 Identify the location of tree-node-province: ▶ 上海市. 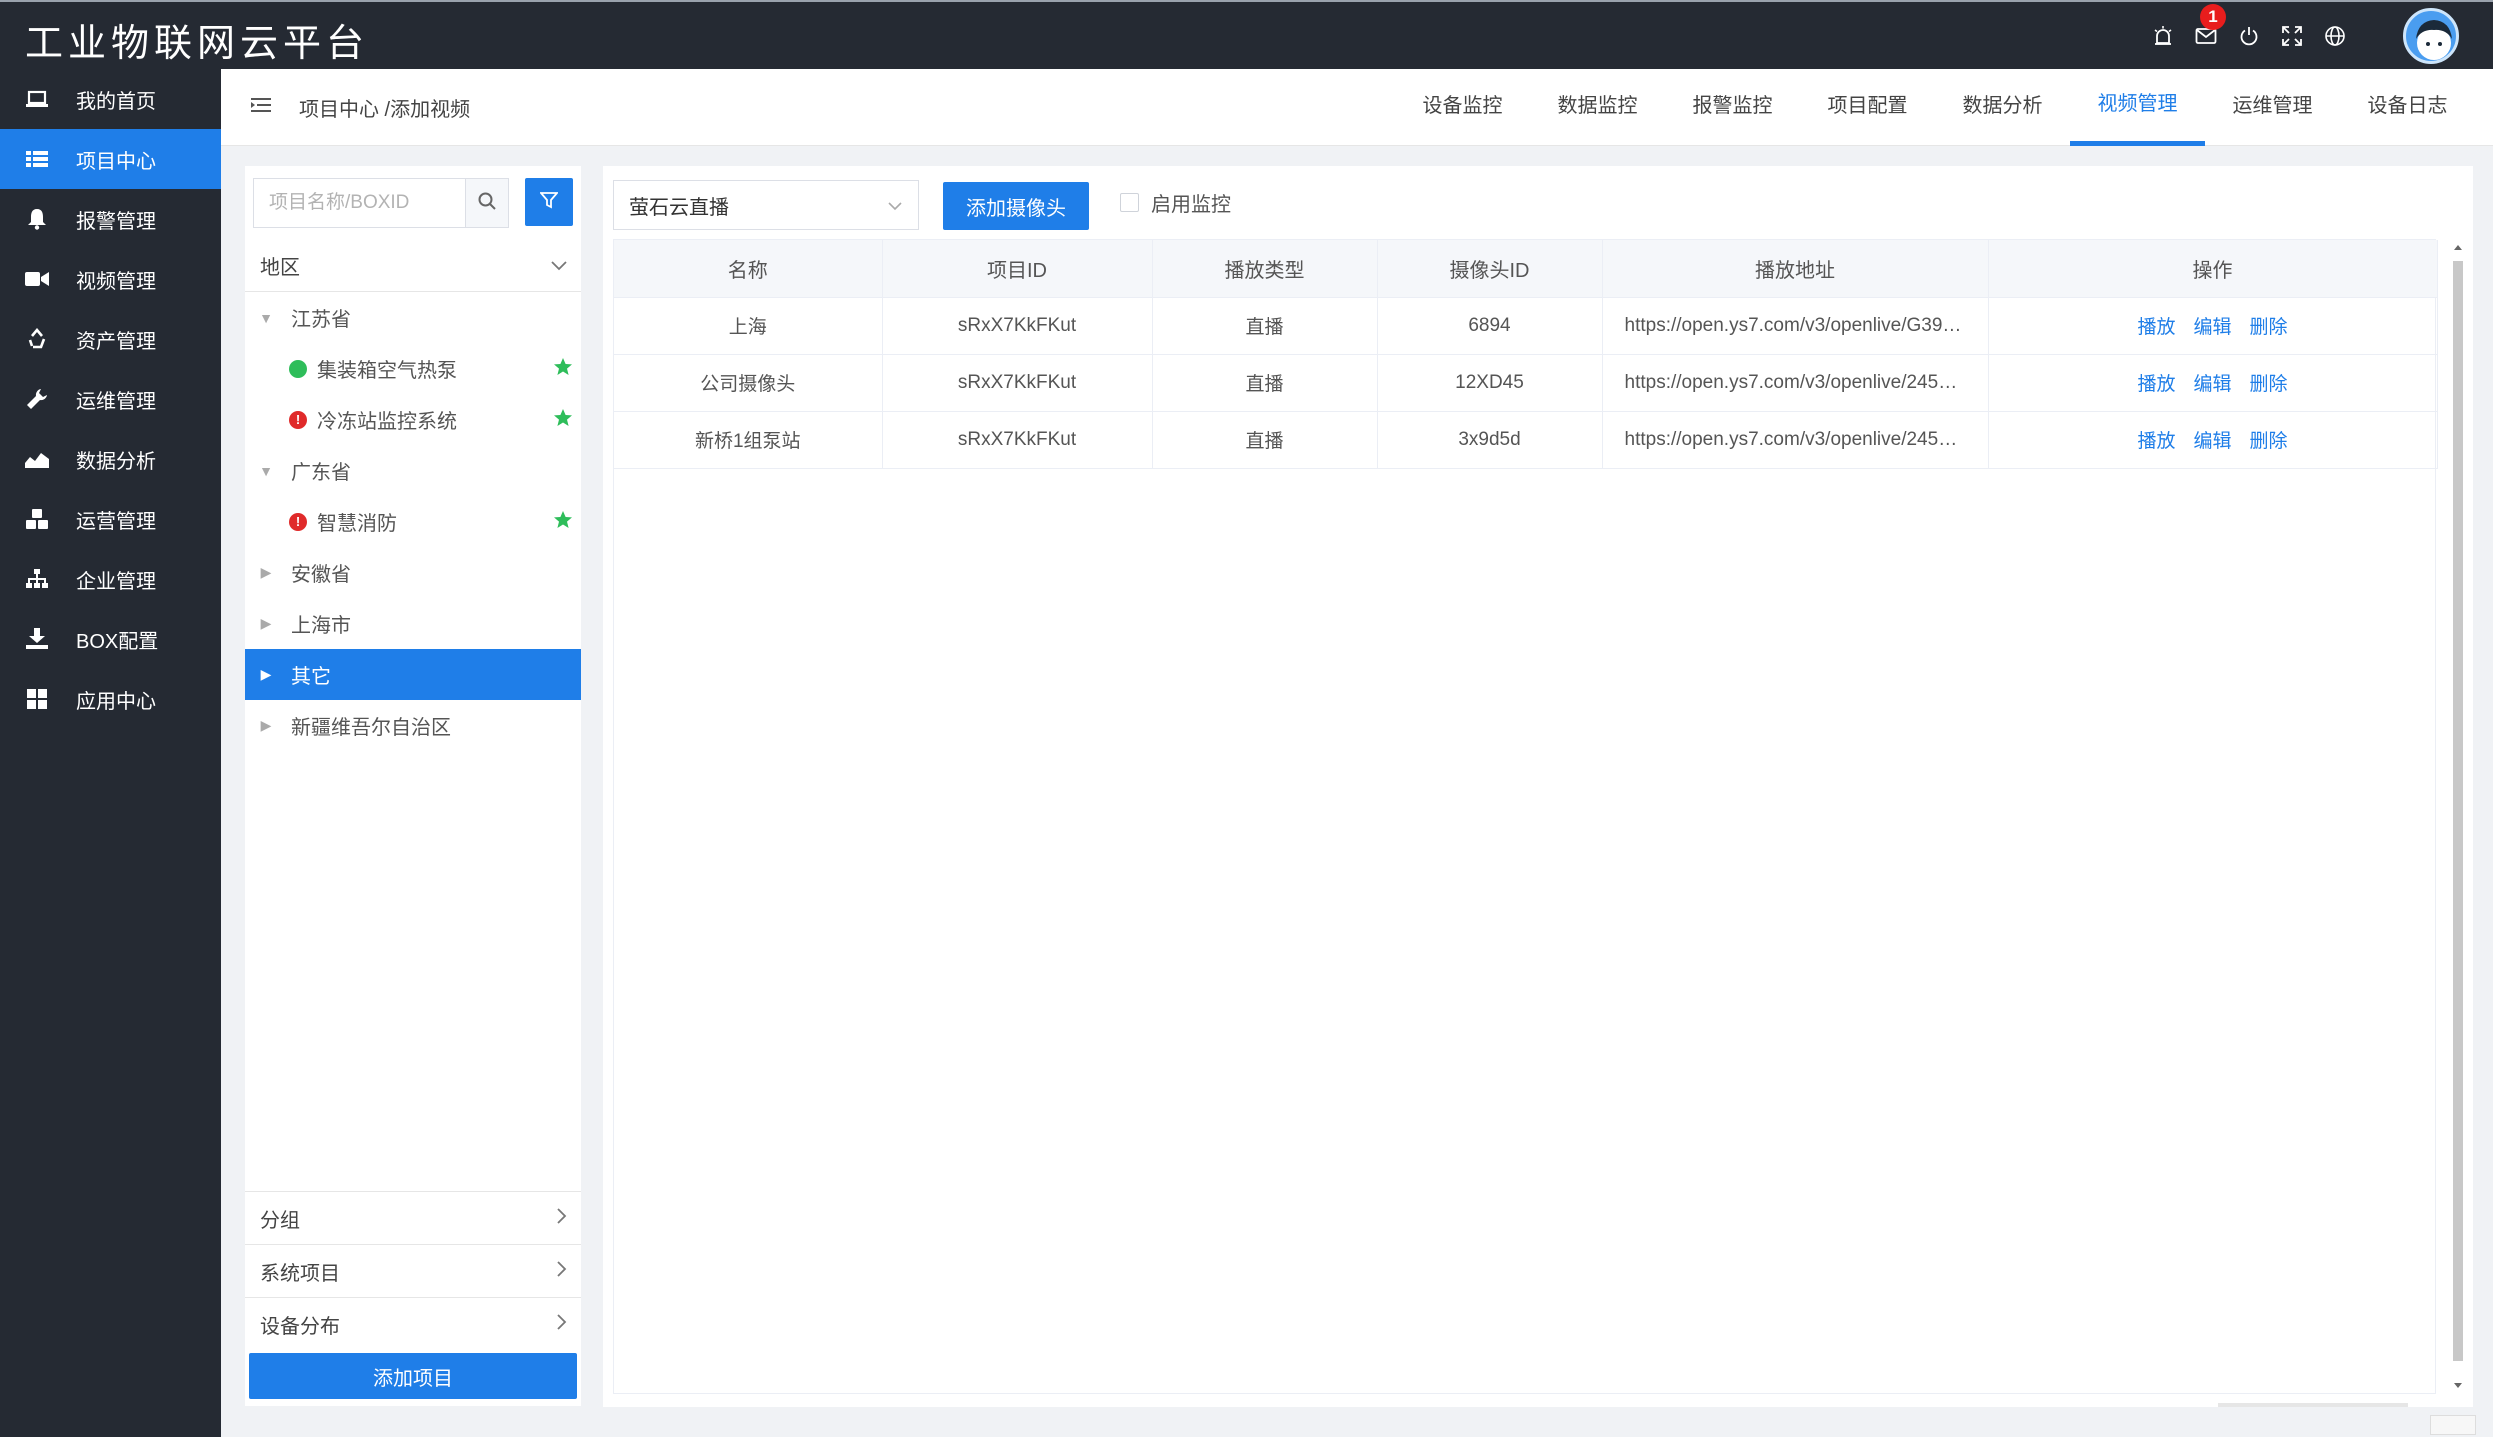
(413, 623).